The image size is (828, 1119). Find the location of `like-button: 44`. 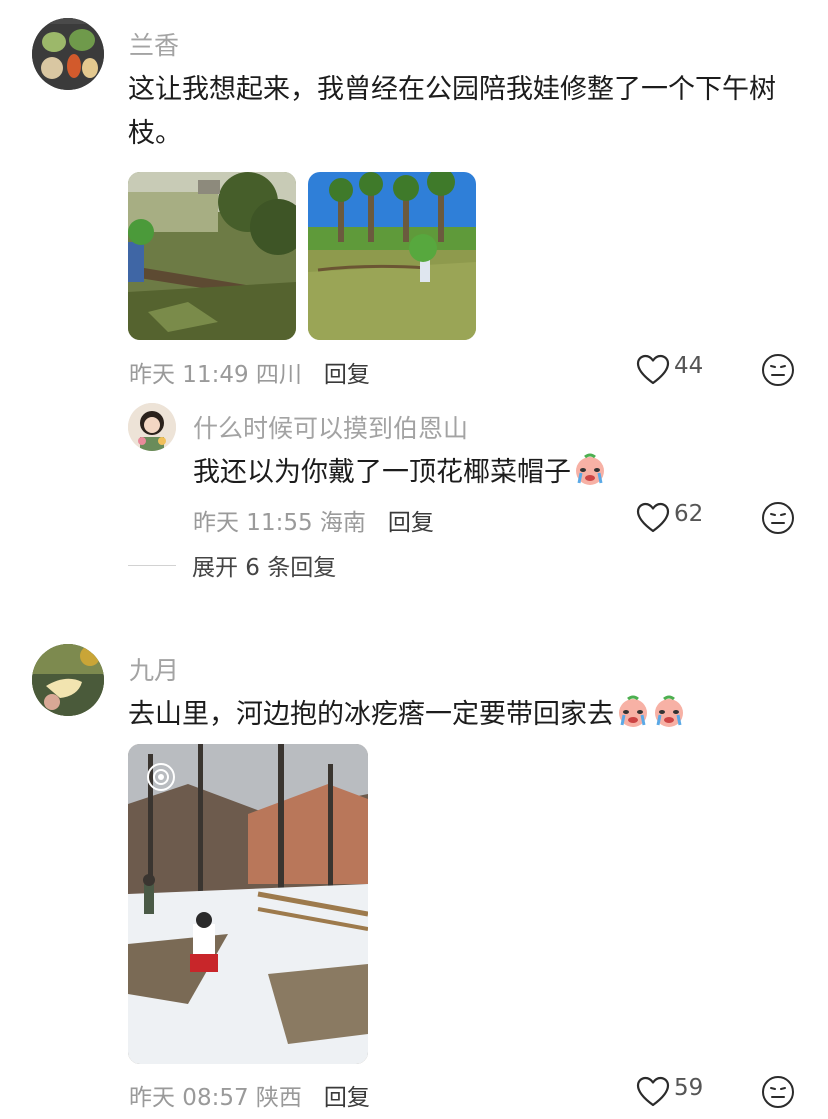

like-button: 44 is located at coordinates (670, 369).